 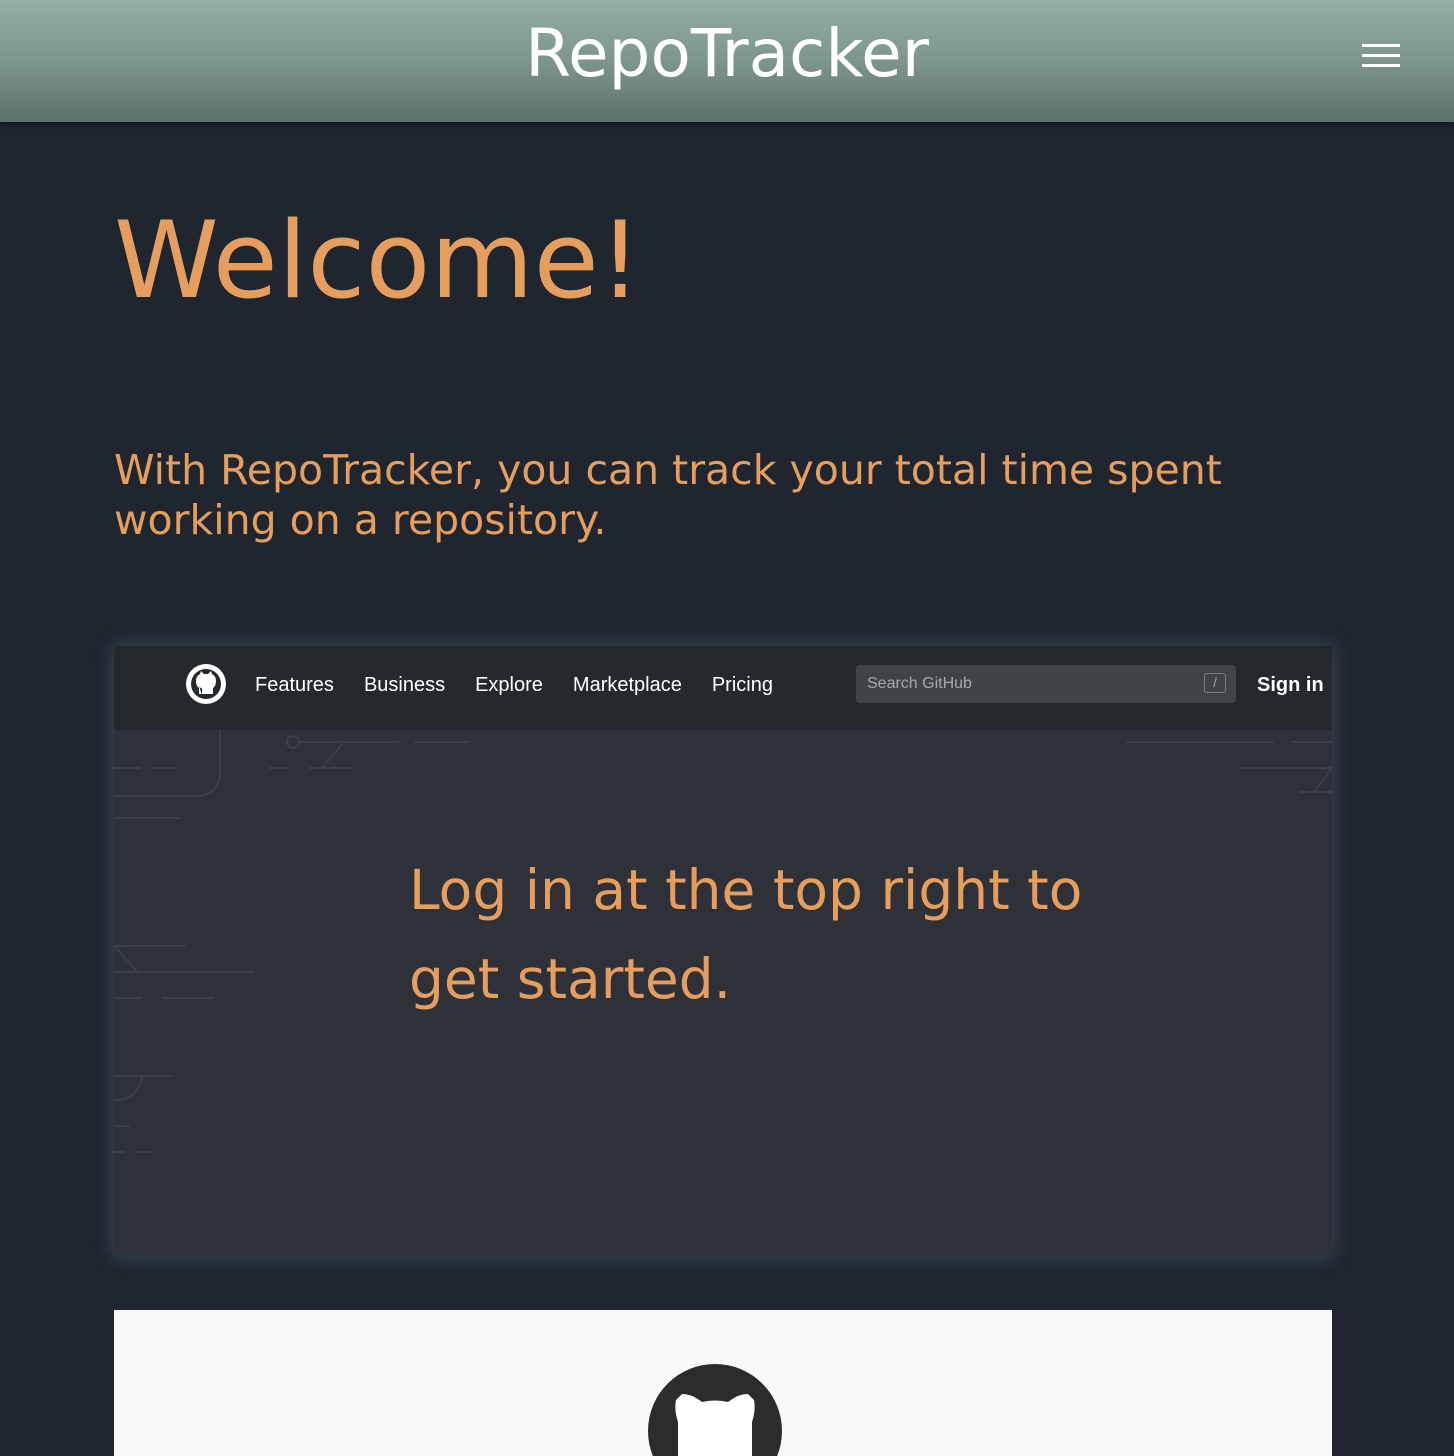 I want to click on brand-title: RepoTracker, so click(x=727, y=54).